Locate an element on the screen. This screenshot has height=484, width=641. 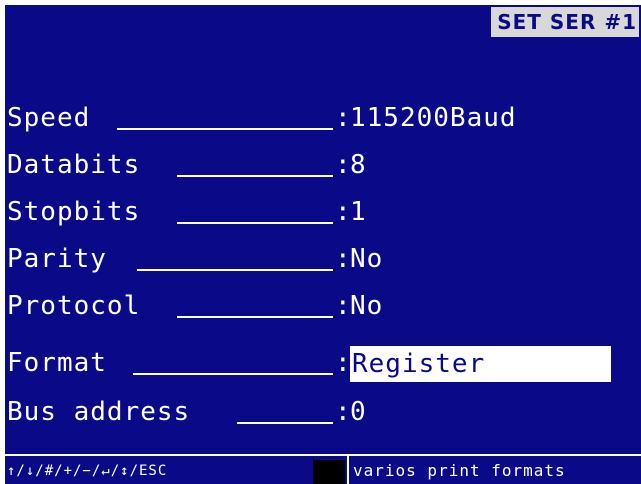
setting-label: Bus address is located at coordinates (99, 412).